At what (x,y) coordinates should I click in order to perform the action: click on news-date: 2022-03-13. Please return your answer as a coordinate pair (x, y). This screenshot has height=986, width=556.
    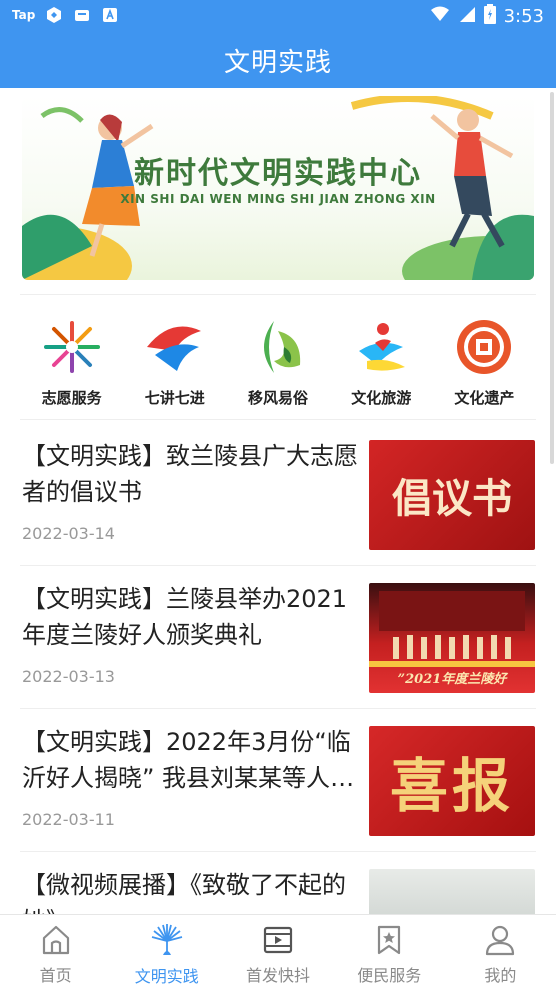
    Looking at the image, I should click on (68, 676).